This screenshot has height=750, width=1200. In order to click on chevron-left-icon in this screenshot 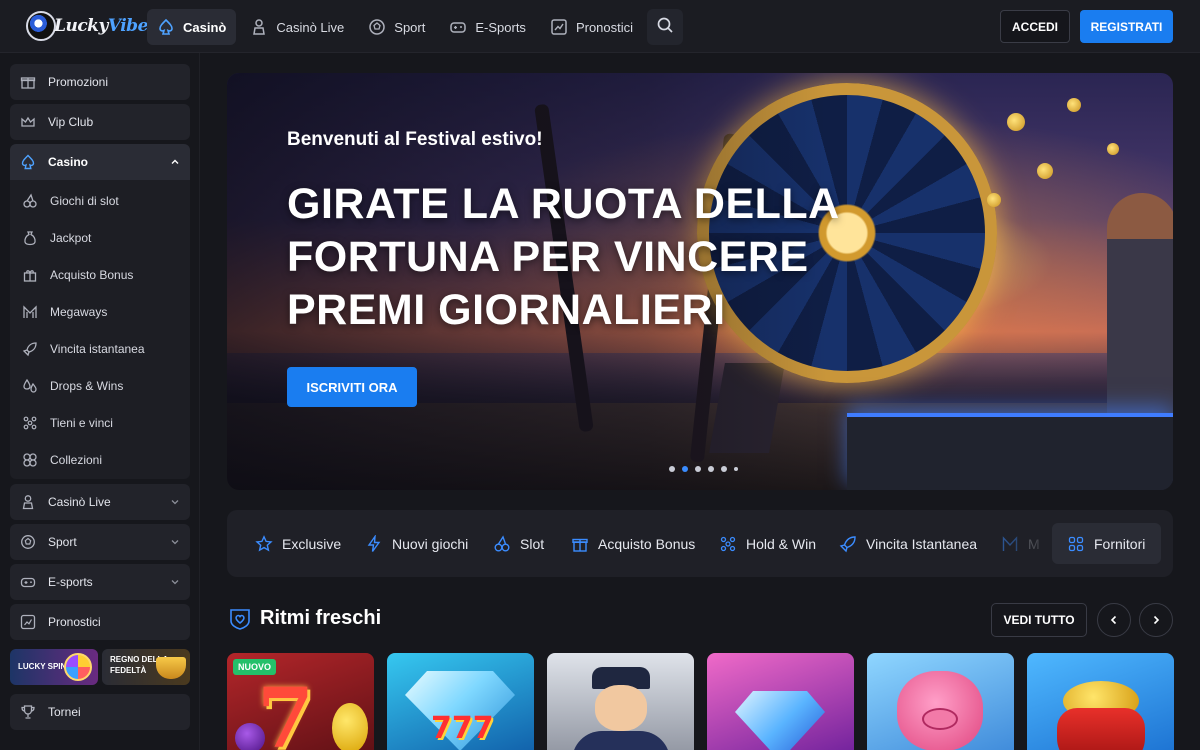, I will do `click(1114, 620)`.